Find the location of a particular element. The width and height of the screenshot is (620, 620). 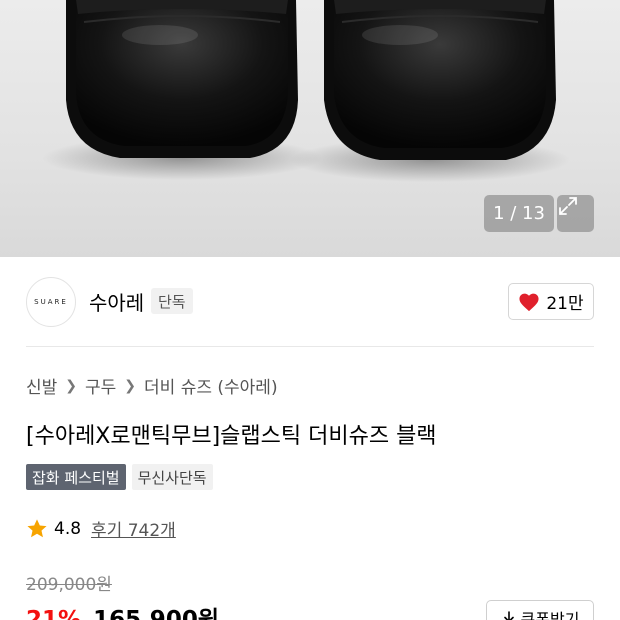

brand-logo: SUARE is located at coordinates (51, 302).